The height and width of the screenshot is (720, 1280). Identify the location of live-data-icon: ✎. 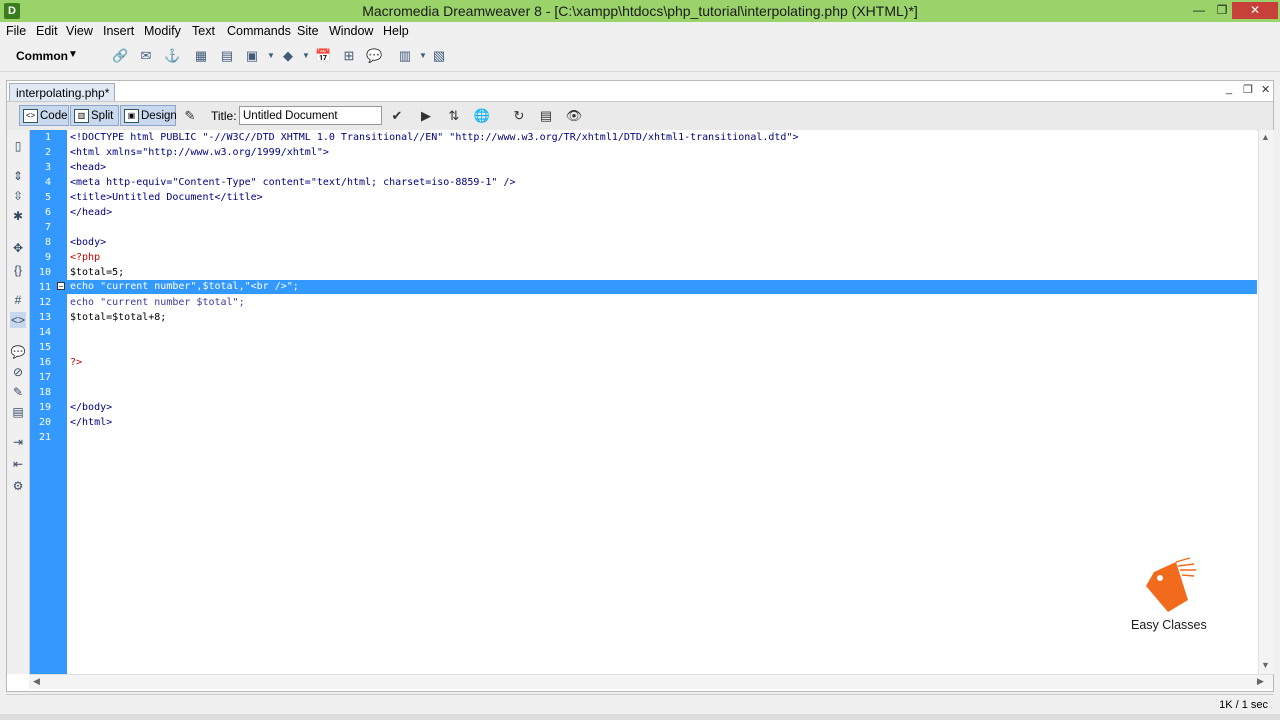
(190, 116).